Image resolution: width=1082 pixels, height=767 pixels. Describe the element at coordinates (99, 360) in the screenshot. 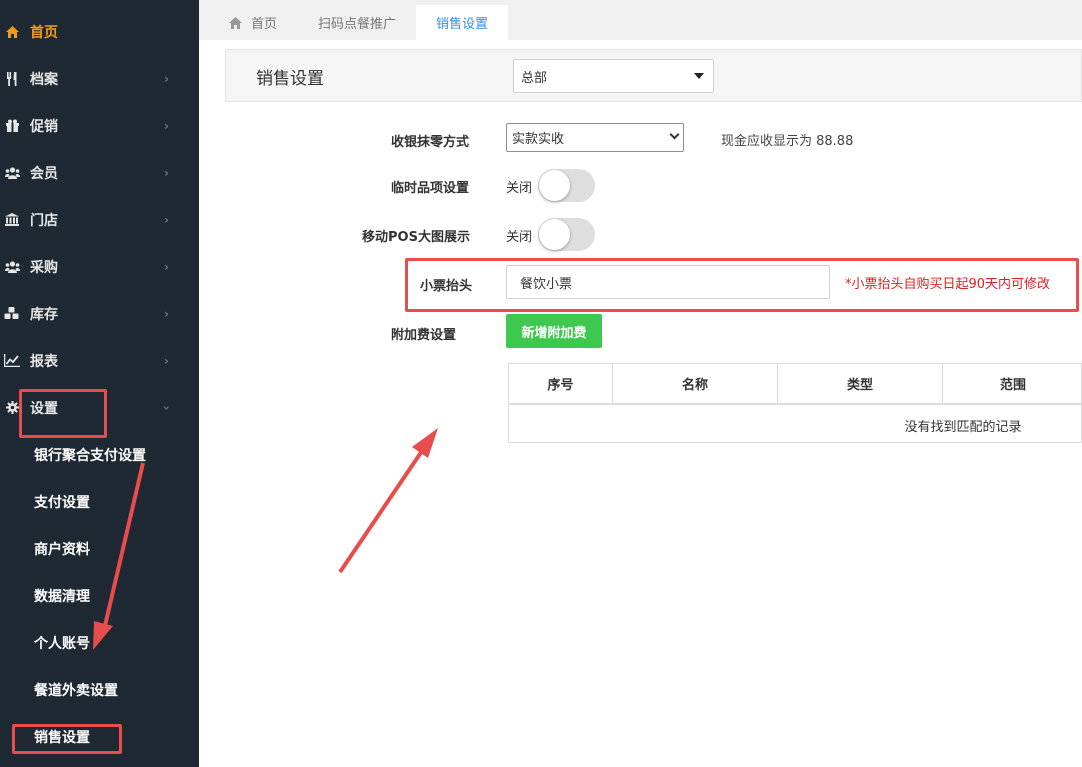

I see `sidebar-item-reports: 报表 ›` at that location.